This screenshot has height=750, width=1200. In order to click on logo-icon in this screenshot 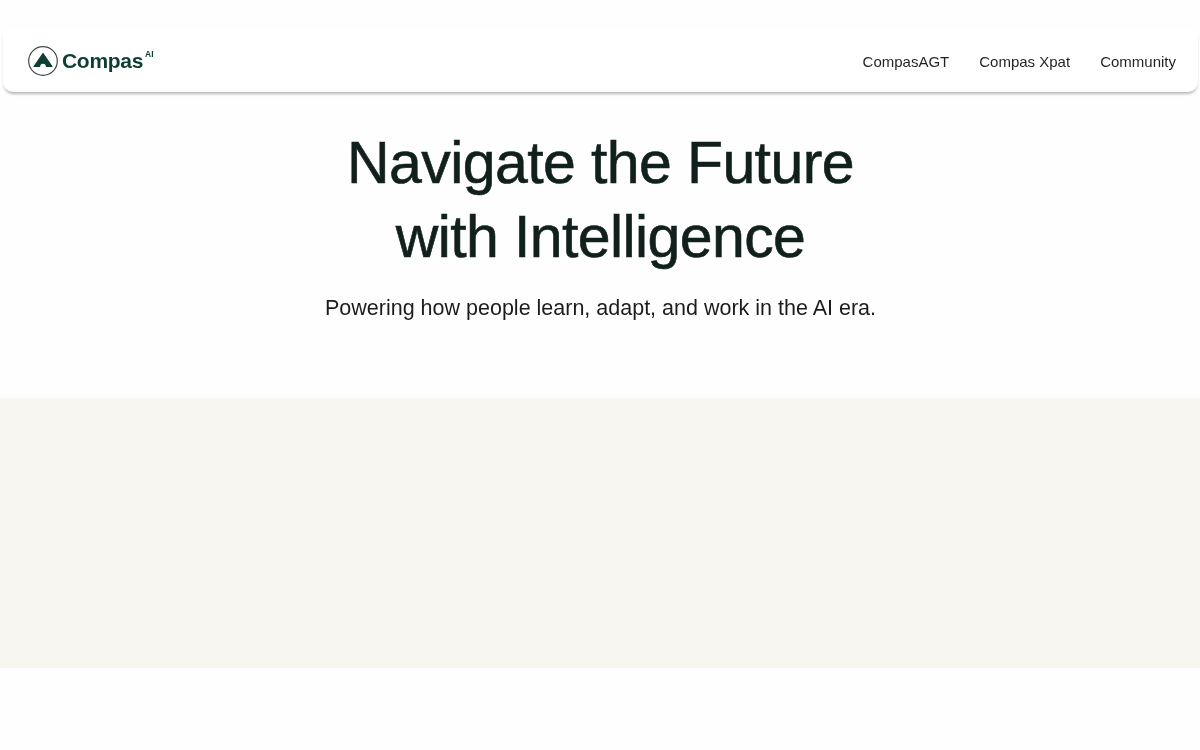, I will do `click(43, 61)`.